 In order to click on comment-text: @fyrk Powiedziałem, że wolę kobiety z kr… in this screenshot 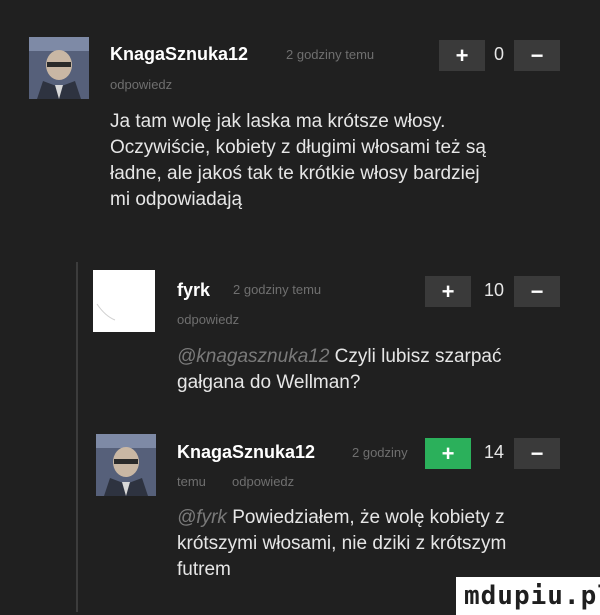, I will do `click(362, 544)`.